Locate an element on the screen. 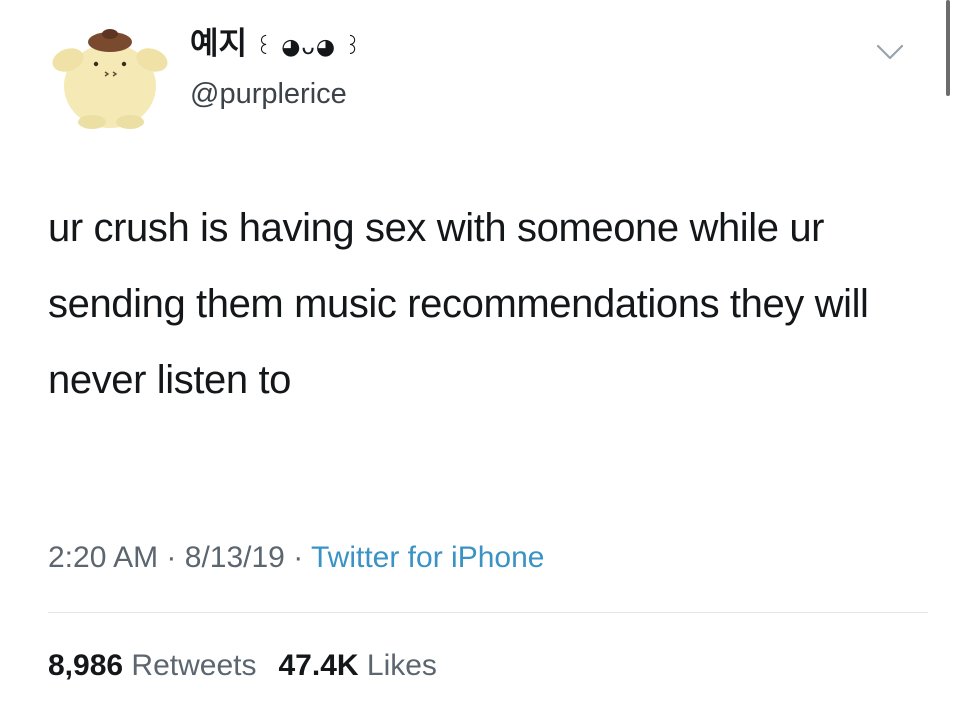 Image resolution: width=960 pixels, height=708 pixels. avatar is located at coordinates (111, 73).